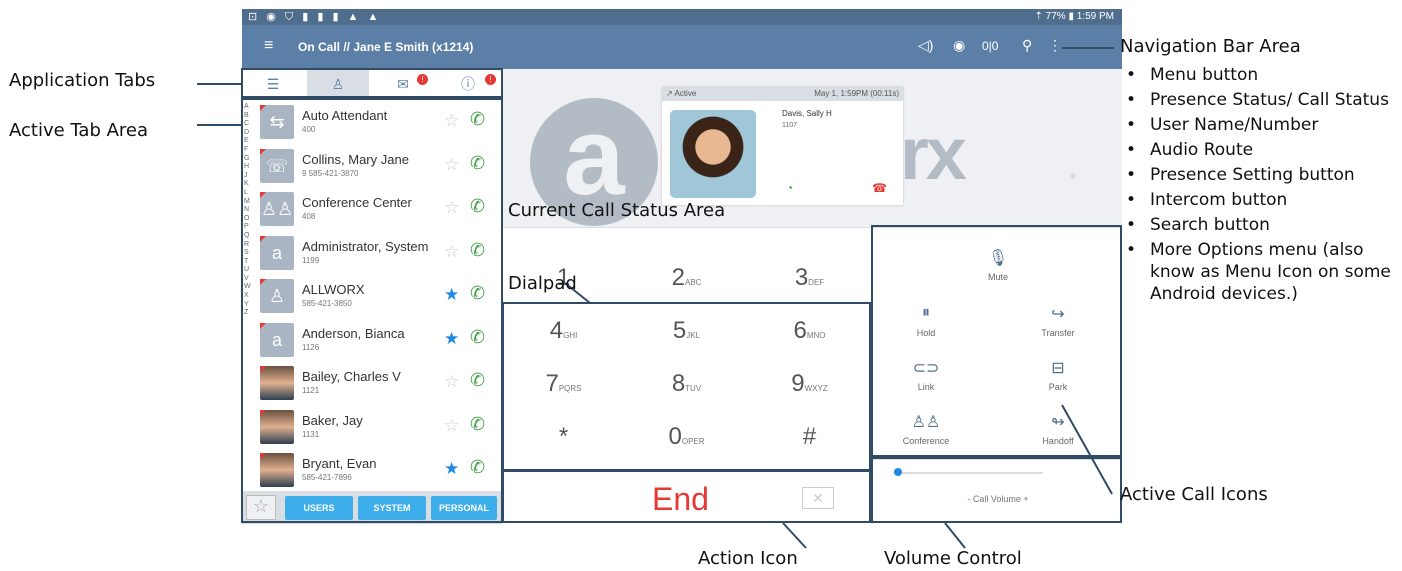  Describe the element at coordinates (79, 130) in the screenshot. I see `active-tab-area-label: Active Tab Area` at that location.